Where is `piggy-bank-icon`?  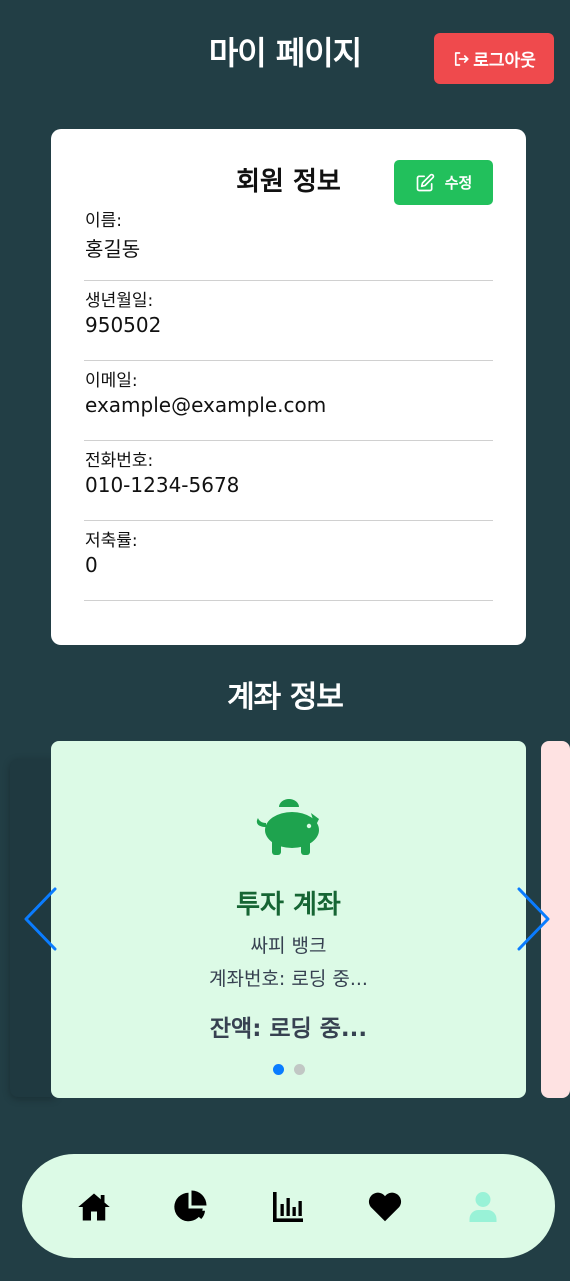
piggy-bank-icon is located at coordinates (287, 827).